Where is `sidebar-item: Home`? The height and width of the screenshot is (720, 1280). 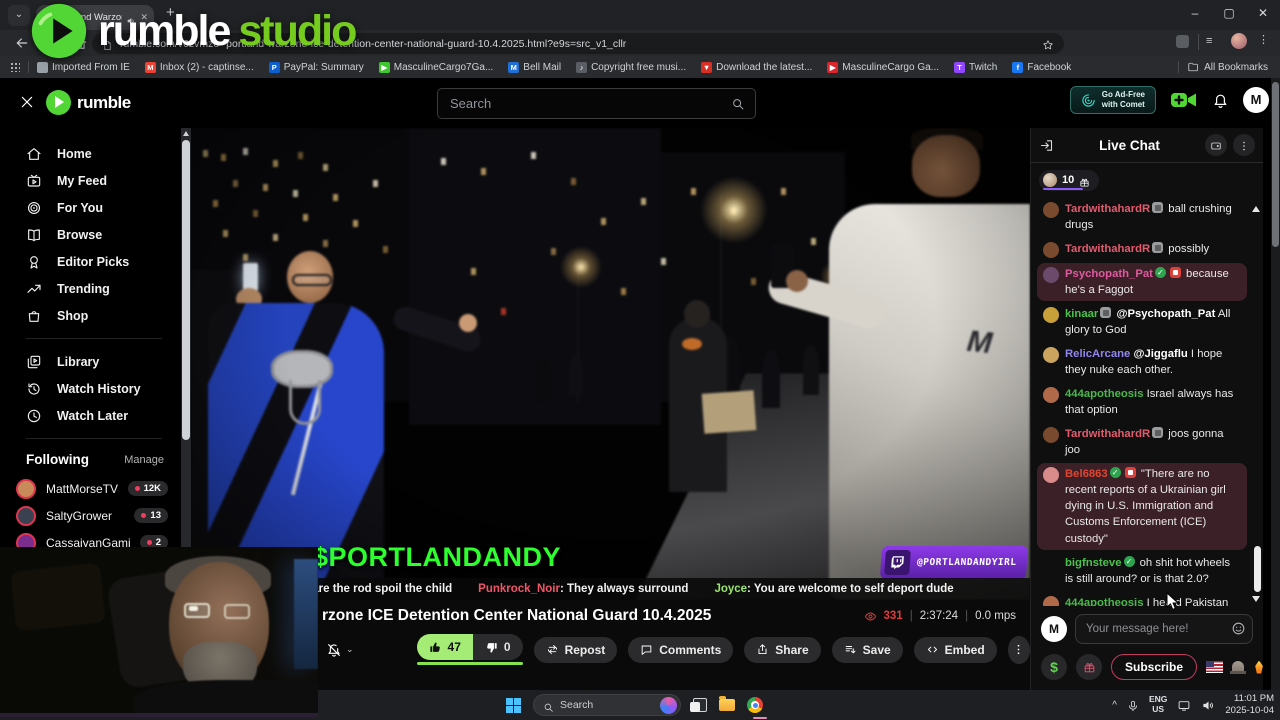 sidebar-item: Home is located at coordinates (90, 153).